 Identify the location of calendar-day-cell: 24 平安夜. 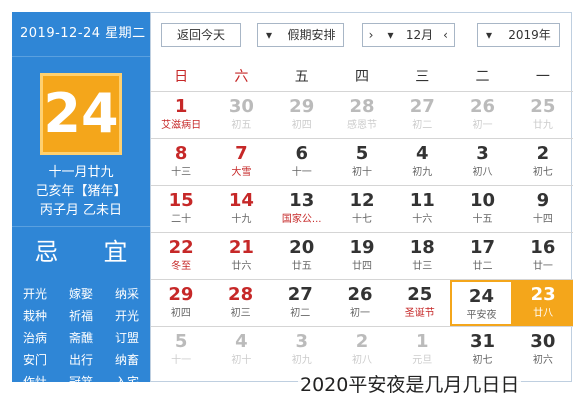
(481, 303).